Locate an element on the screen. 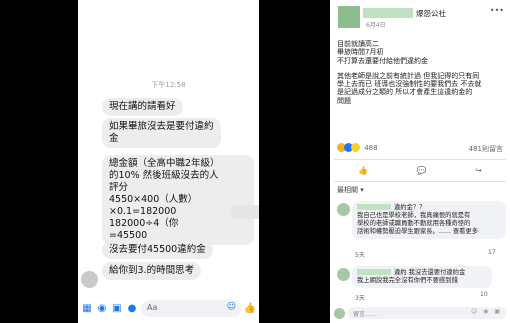 The image size is (510, 323). post-actions: 👍 💬 ↪ is located at coordinates (420, 170).